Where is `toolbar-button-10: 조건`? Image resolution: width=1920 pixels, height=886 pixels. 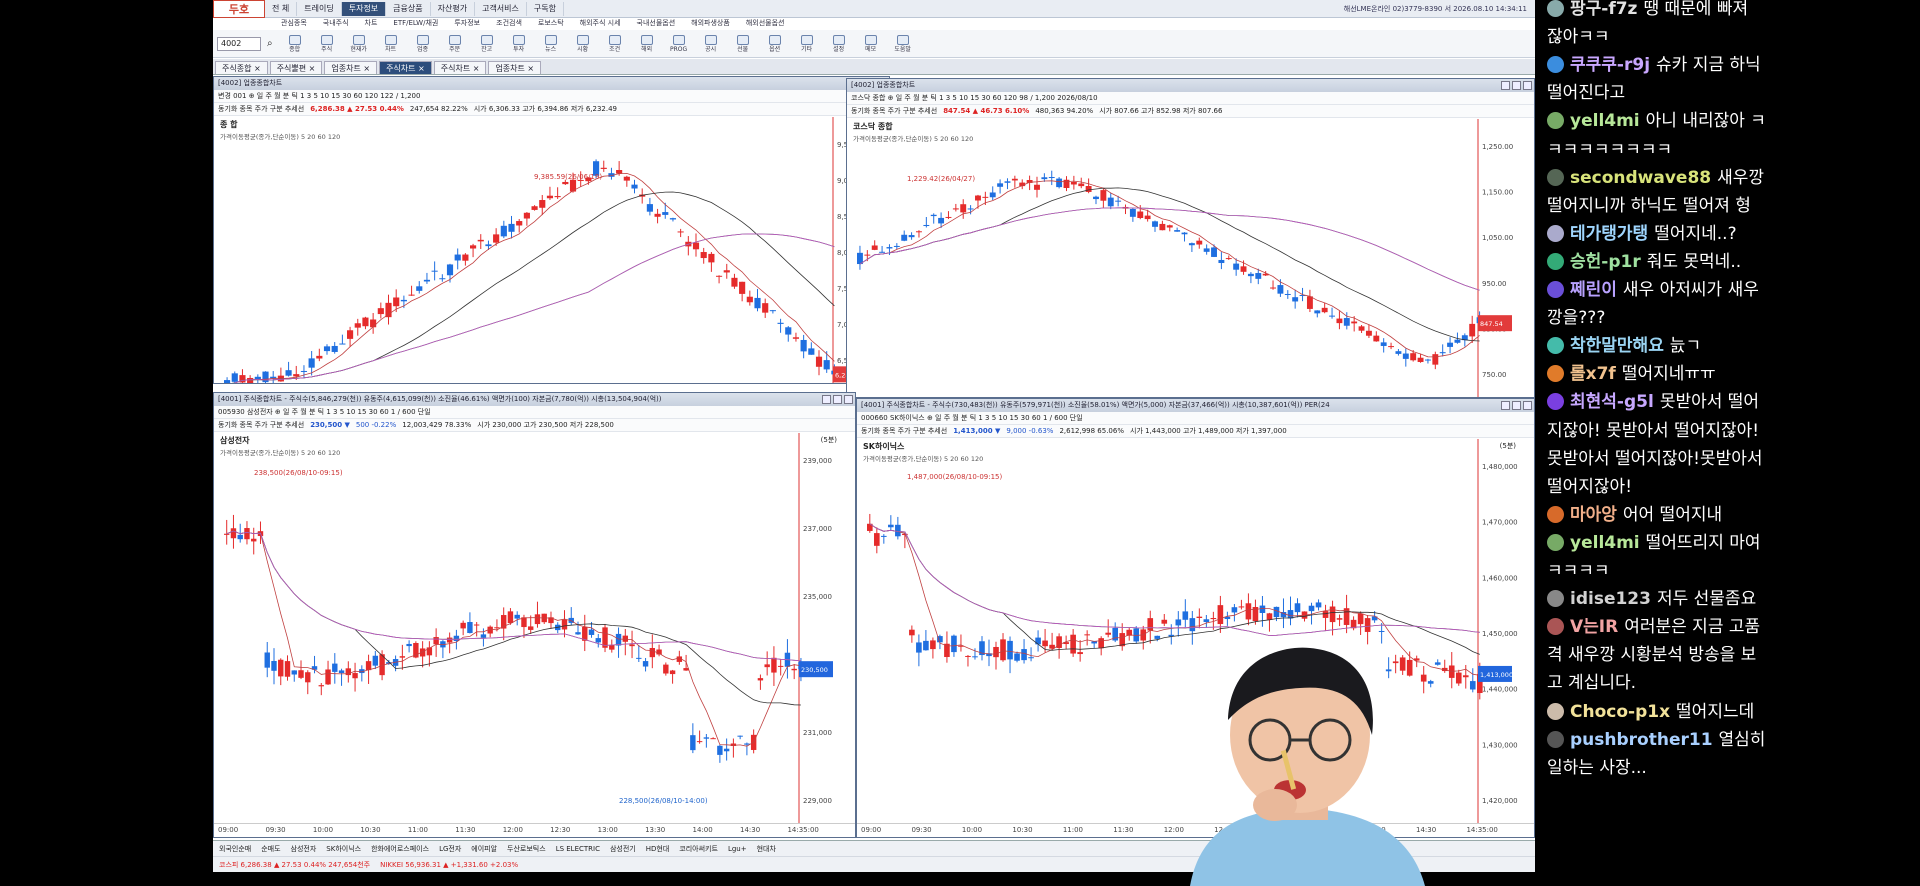
toolbar-button-10: 조건 is located at coordinates (615, 43).